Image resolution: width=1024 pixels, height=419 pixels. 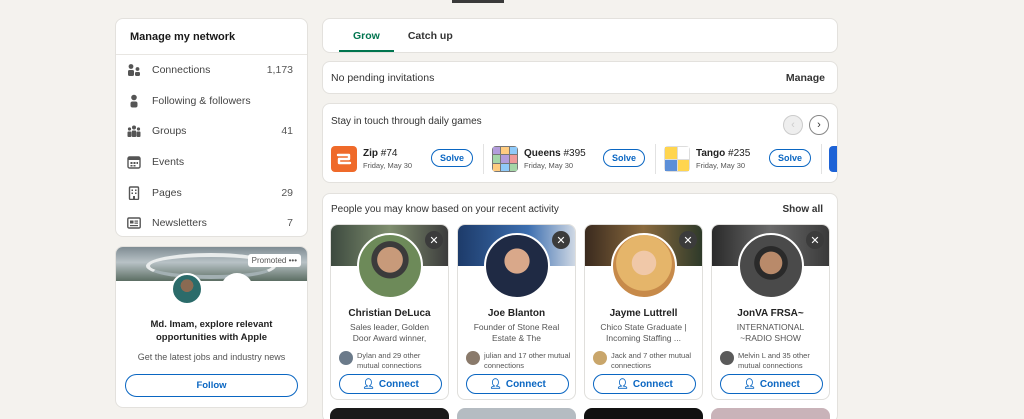 What do you see at coordinates (269, 260) in the screenshot?
I see `promoted-label: Promoted` at bounding box center [269, 260].